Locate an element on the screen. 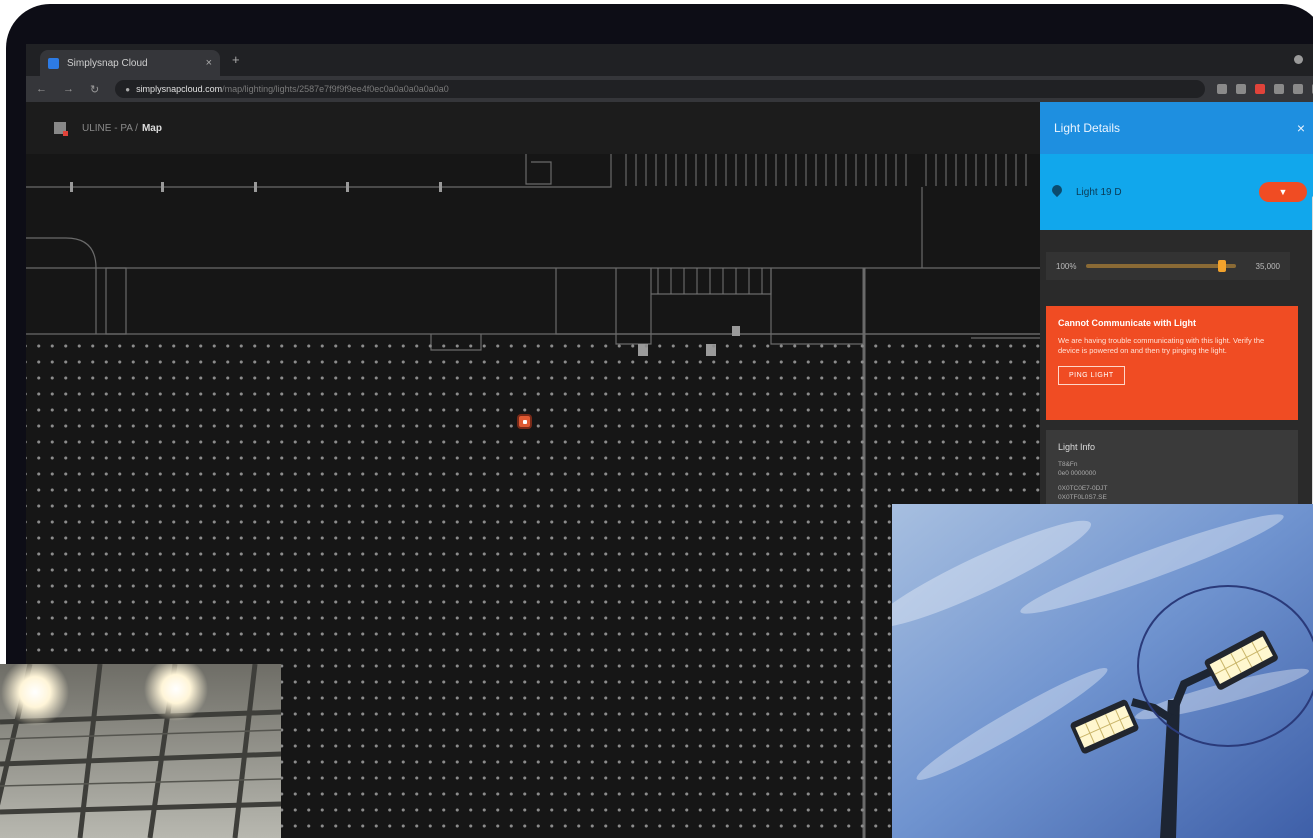 The width and height of the screenshot is (1313, 838). ping-light-button: PING LIGHT is located at coordinates (1091, 376).